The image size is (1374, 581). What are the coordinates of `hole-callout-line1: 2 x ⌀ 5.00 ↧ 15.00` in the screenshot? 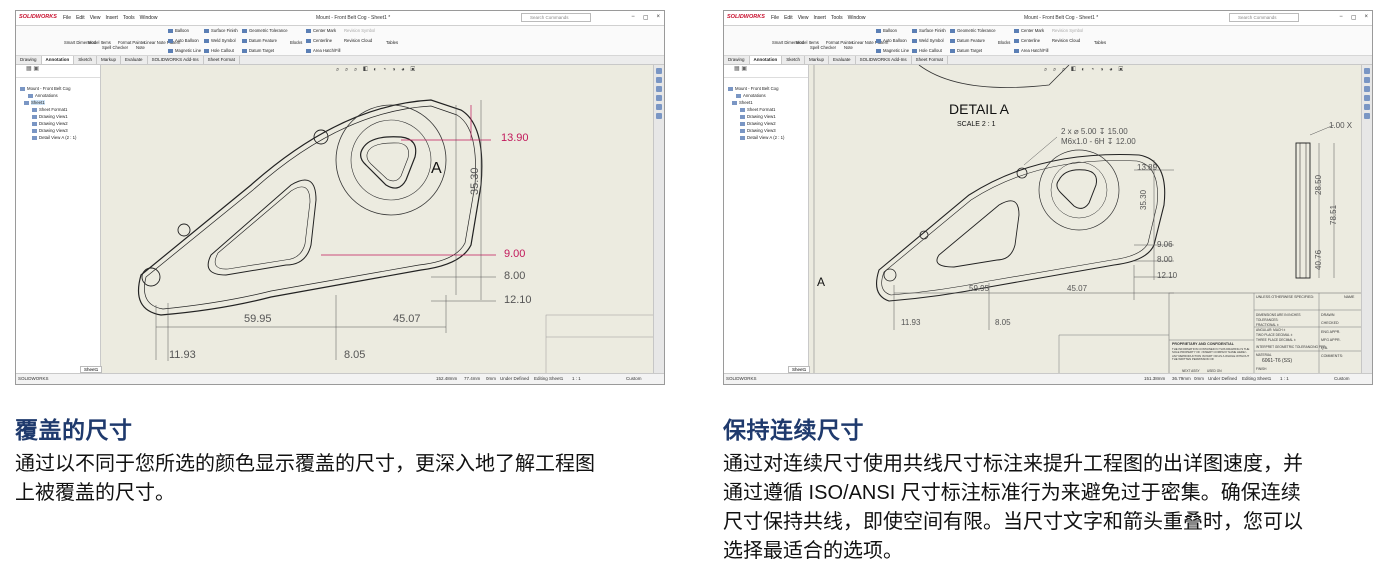 It's located at (1094, 131).